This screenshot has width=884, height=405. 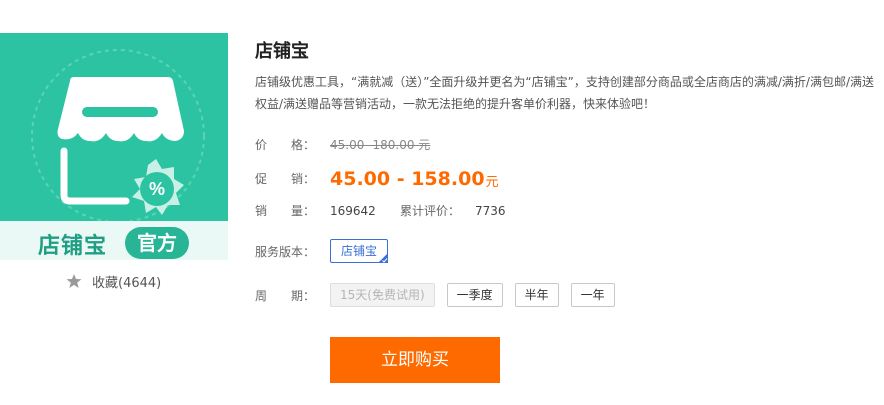 What do you see at coordinates (285, 179) in the screenshot?
I see `promo-label: 促 销：` at bounding box center [285, 179].